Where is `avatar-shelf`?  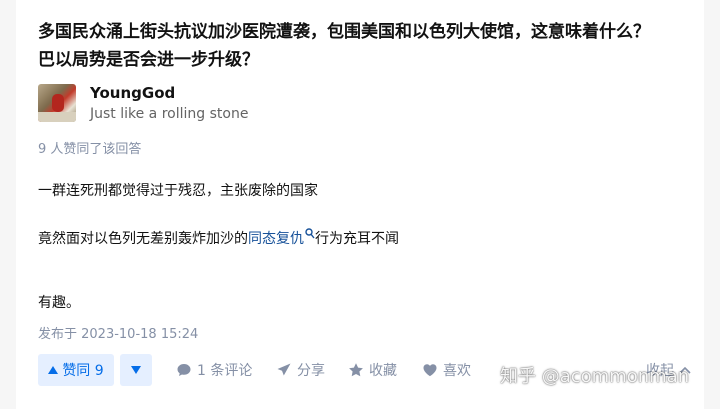 avatar-shelf is located at coordinates (57, 117).